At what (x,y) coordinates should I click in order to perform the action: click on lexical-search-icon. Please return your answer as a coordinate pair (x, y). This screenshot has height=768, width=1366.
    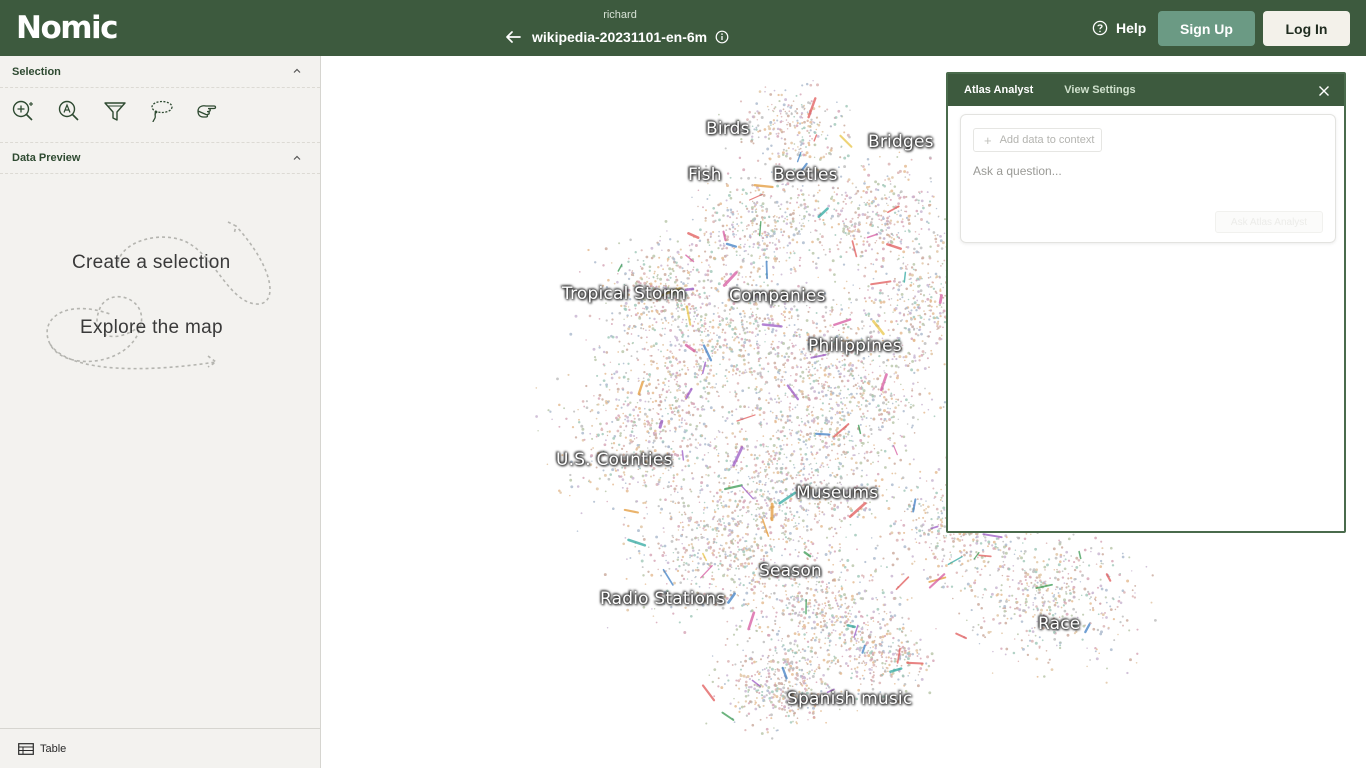
    Looking at the image, I should click on (69, 111).